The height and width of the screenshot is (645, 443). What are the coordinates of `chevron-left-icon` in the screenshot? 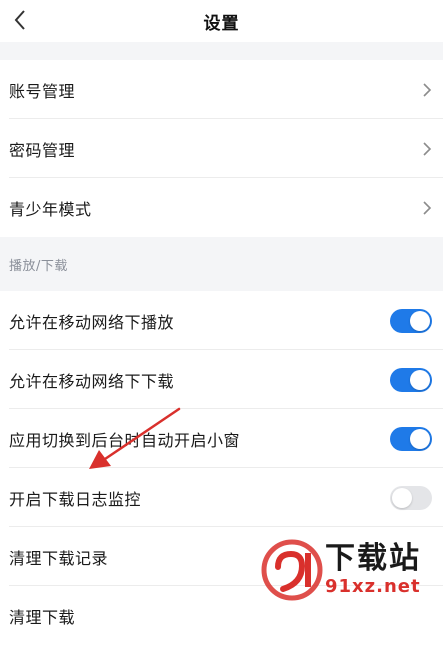 It's located at (19, 20).